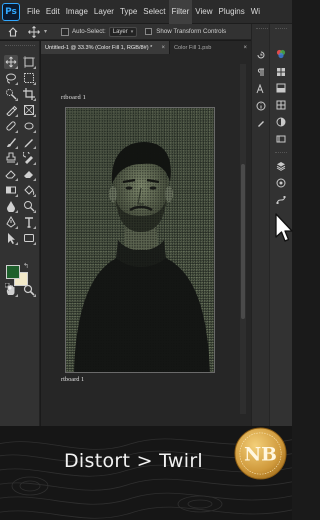 This screenshot has width=320, height=520. I want to click on move-tool-icon, so click(34, 31).